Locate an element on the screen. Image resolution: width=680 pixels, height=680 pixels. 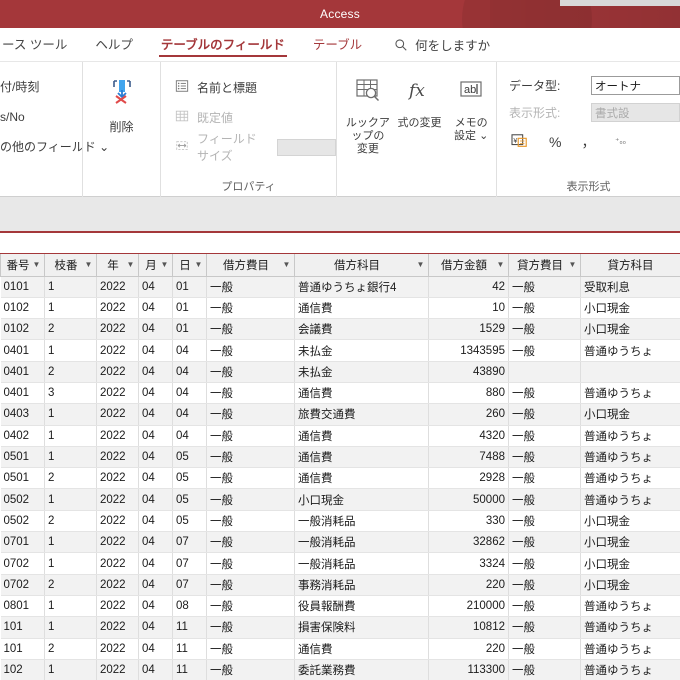
cell-id: 0102 is located at coordinates (22, 308).